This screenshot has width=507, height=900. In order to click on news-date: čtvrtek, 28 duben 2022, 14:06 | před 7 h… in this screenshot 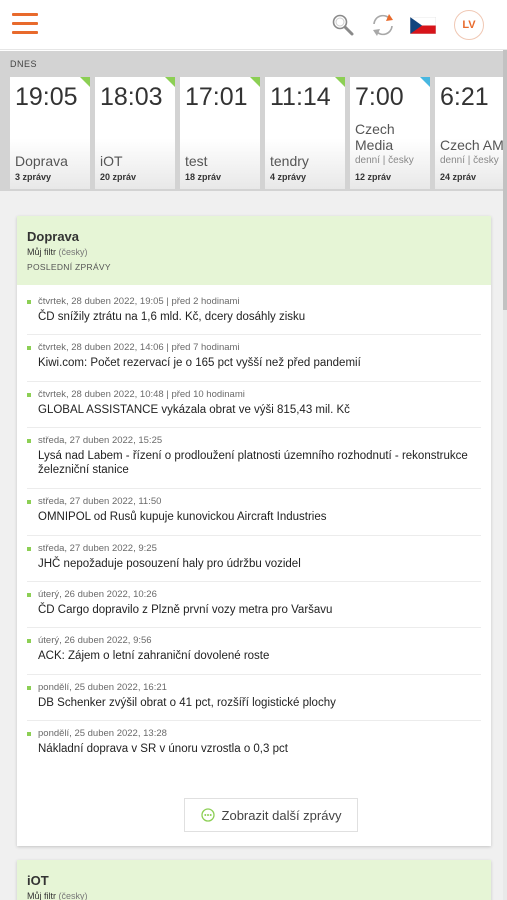, I will do `click(139, 348)`.